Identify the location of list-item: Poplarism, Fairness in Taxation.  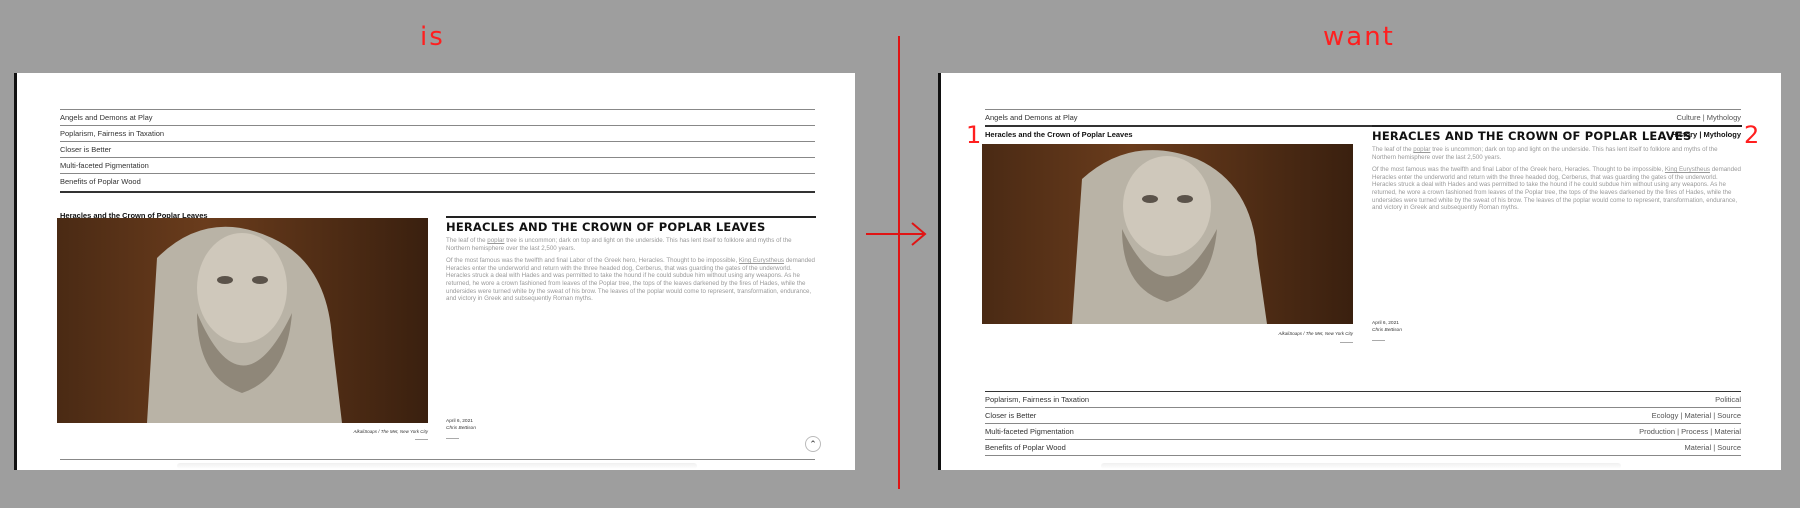
(437, 133).